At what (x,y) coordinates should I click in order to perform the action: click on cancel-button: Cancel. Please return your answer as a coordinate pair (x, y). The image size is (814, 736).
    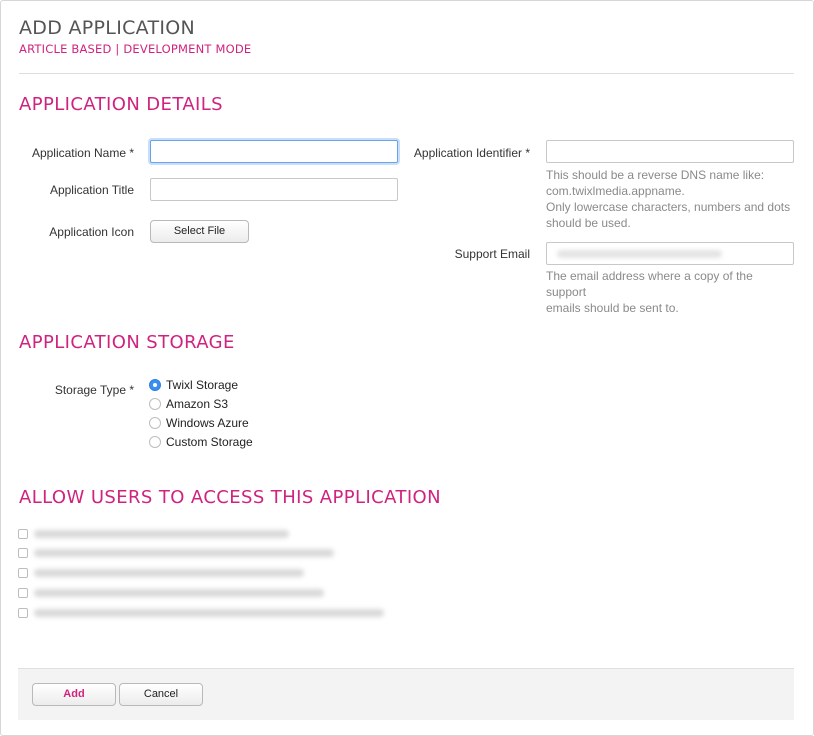
    Looking at the image, I should click on (161, 694).